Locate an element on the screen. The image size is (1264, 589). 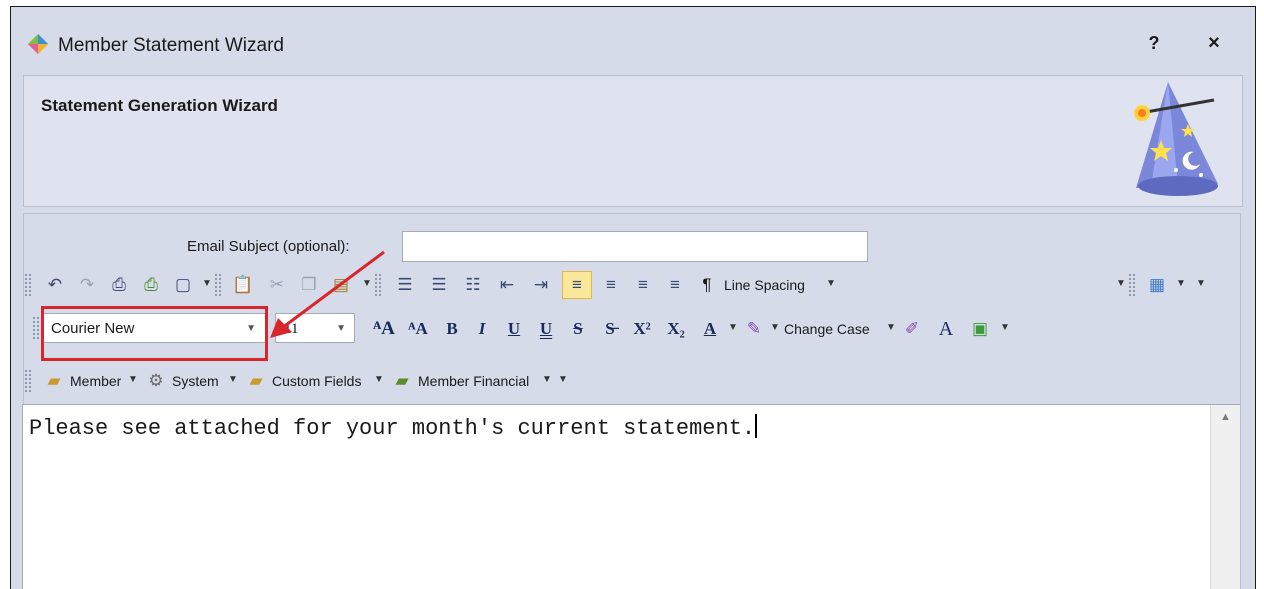
print-preview-icon: ⎙ is located at coordinates (151, 285).